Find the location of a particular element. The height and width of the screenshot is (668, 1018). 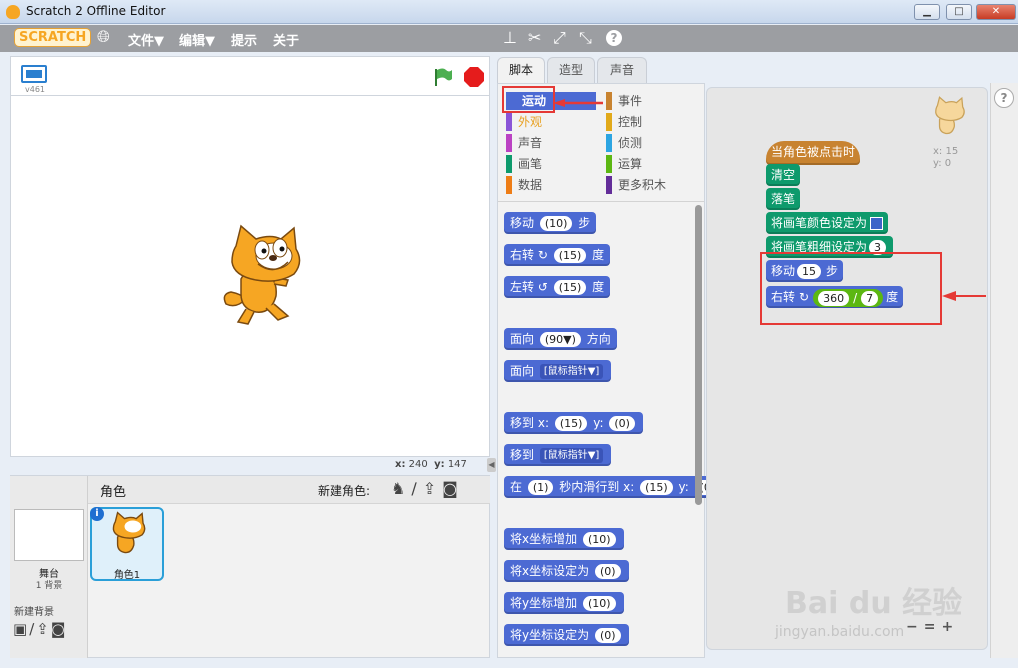

sprite-x-readout: x: 15 is located at coordinates (946, 151).